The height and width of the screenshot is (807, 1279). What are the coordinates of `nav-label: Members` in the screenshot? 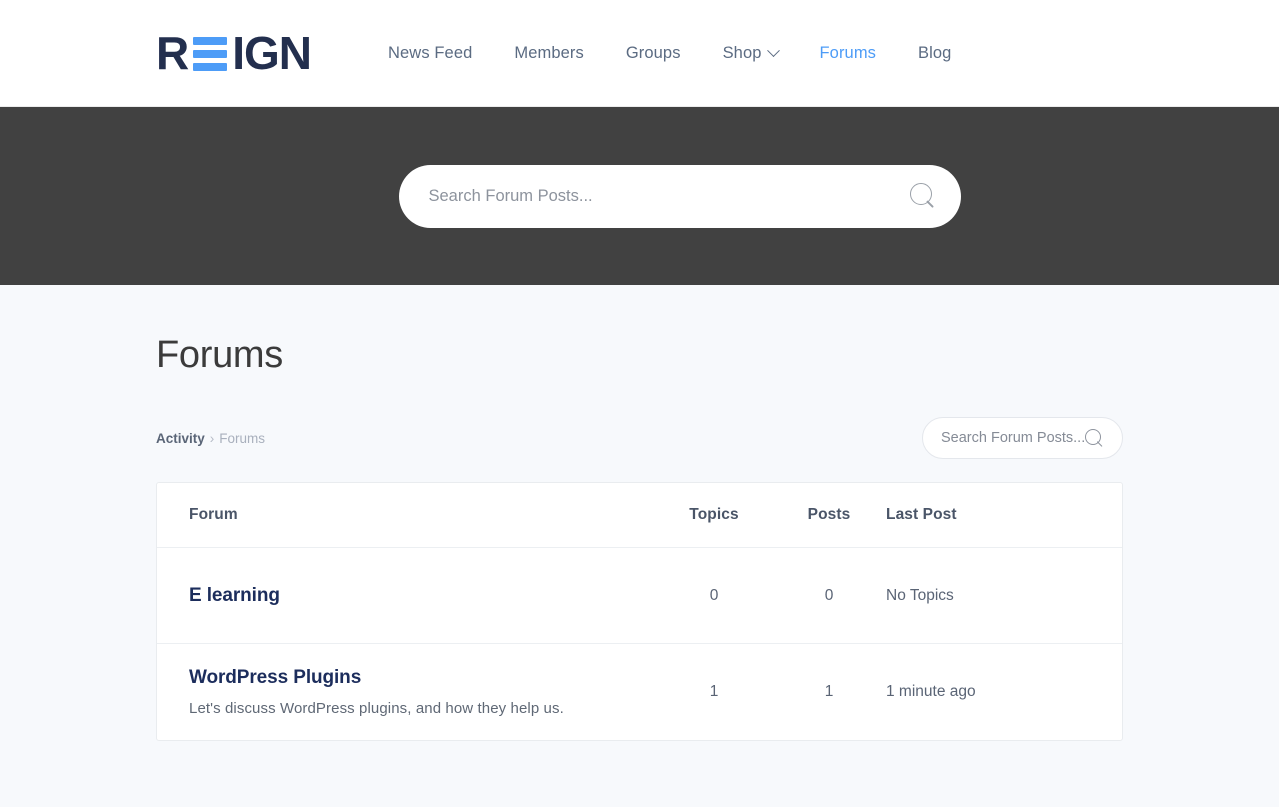 It's located at (549, 52).